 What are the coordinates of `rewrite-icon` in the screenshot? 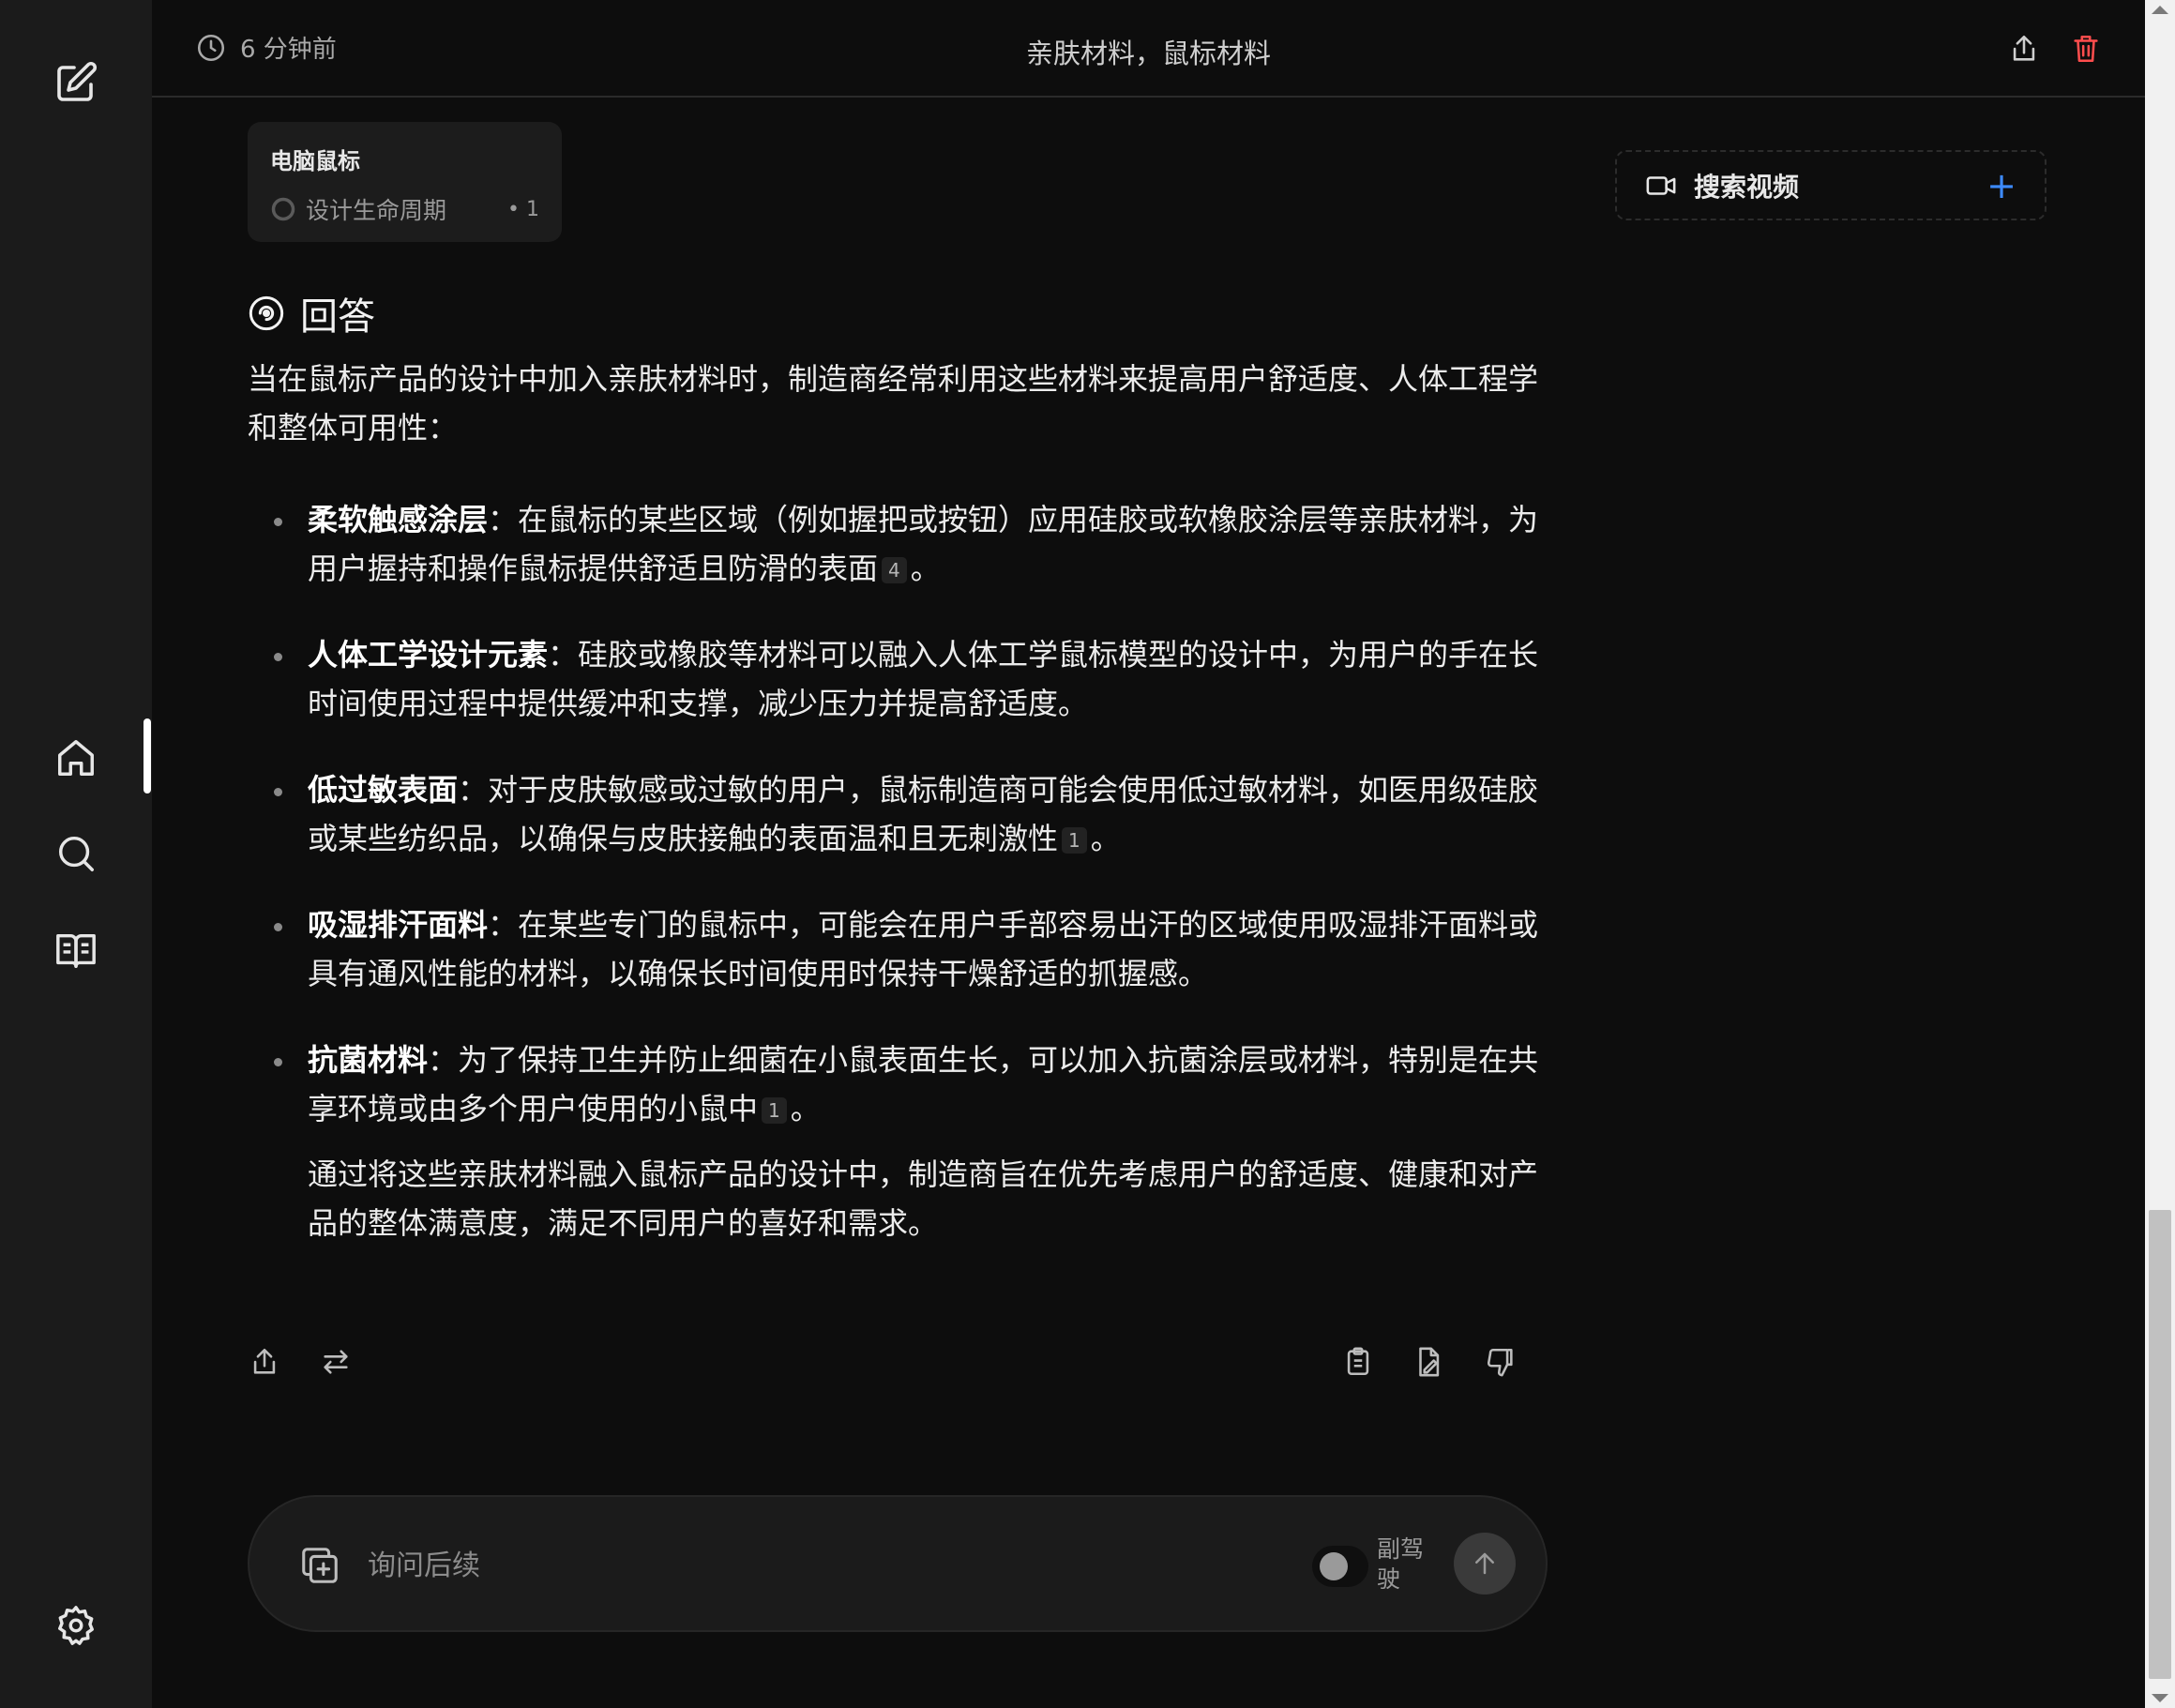 It's located at (336, 1362).